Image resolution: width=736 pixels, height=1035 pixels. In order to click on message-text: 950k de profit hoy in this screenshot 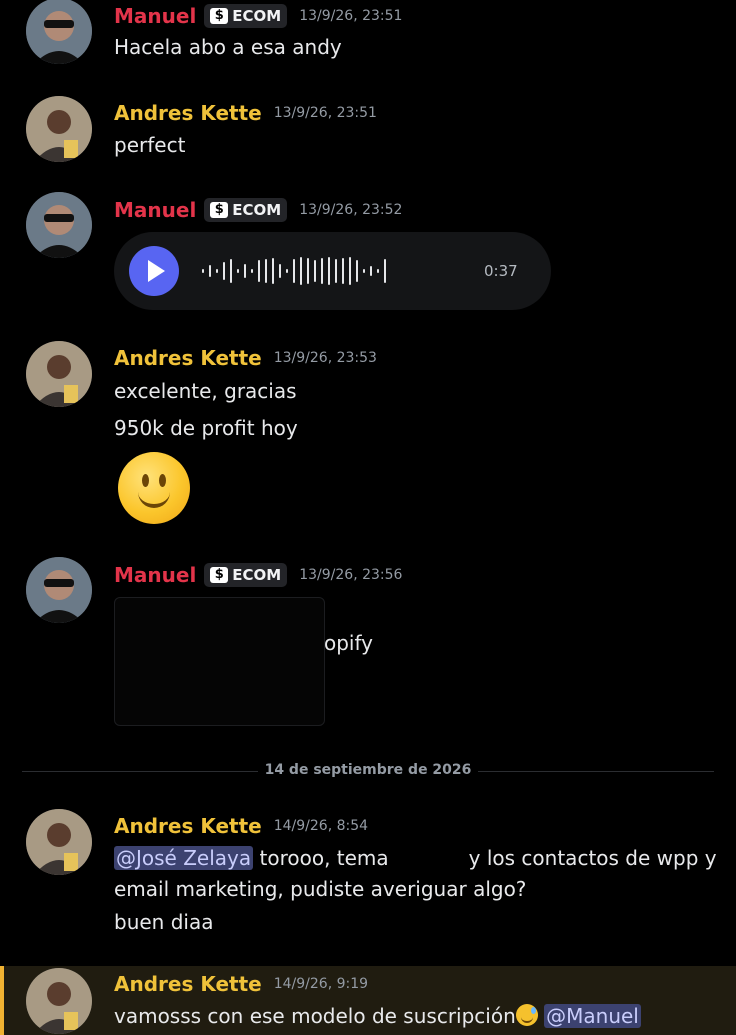, I will do `click(206, 428)`.